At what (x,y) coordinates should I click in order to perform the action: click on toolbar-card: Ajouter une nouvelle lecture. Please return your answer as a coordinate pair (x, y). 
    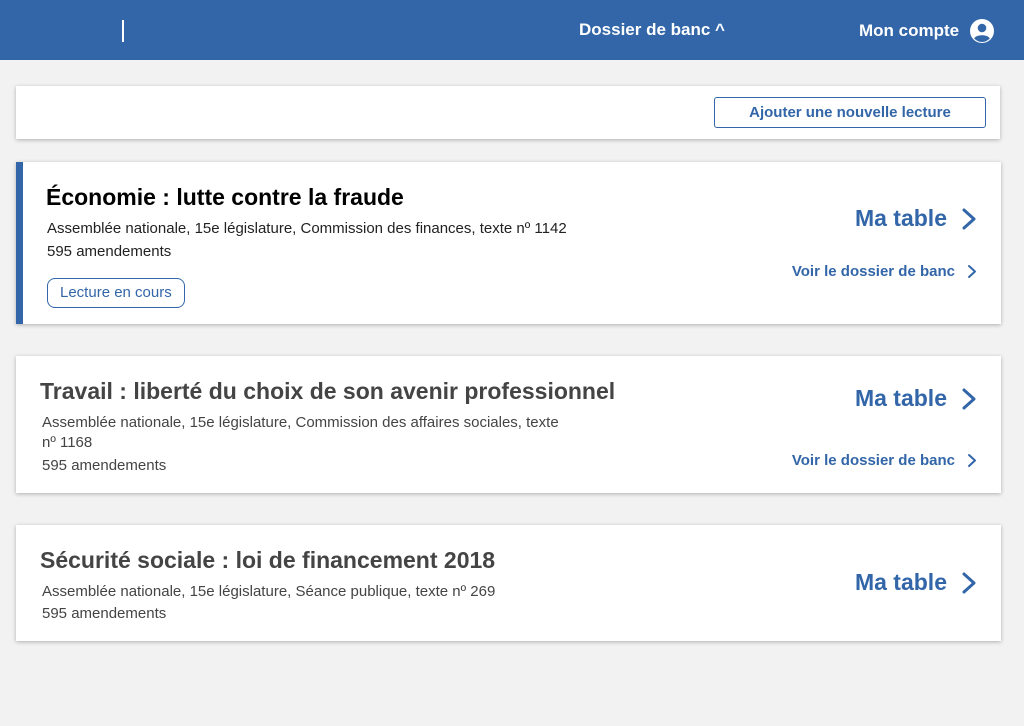
    Looking at the image, I should click on (508, 112).